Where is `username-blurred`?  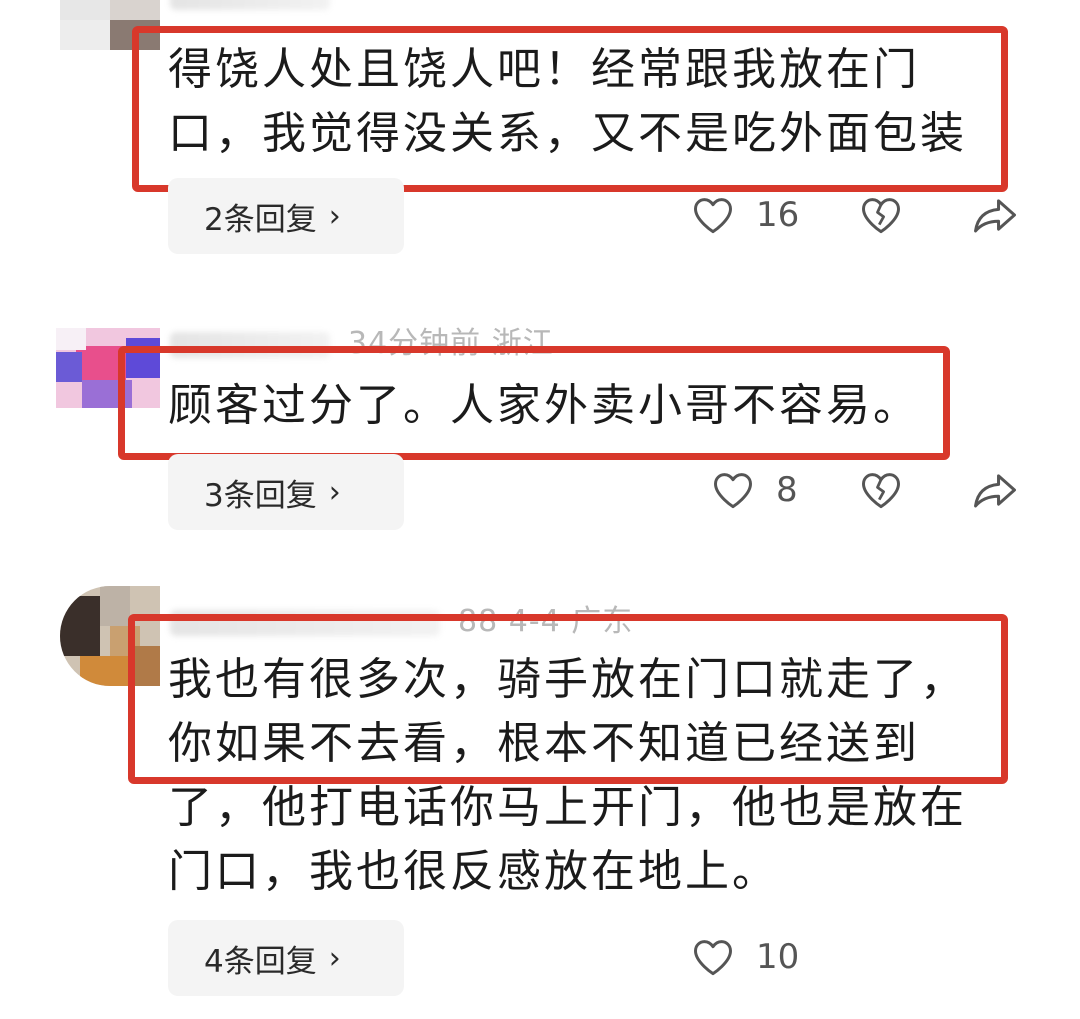 username-blurred is located at coordinates (250, 5).